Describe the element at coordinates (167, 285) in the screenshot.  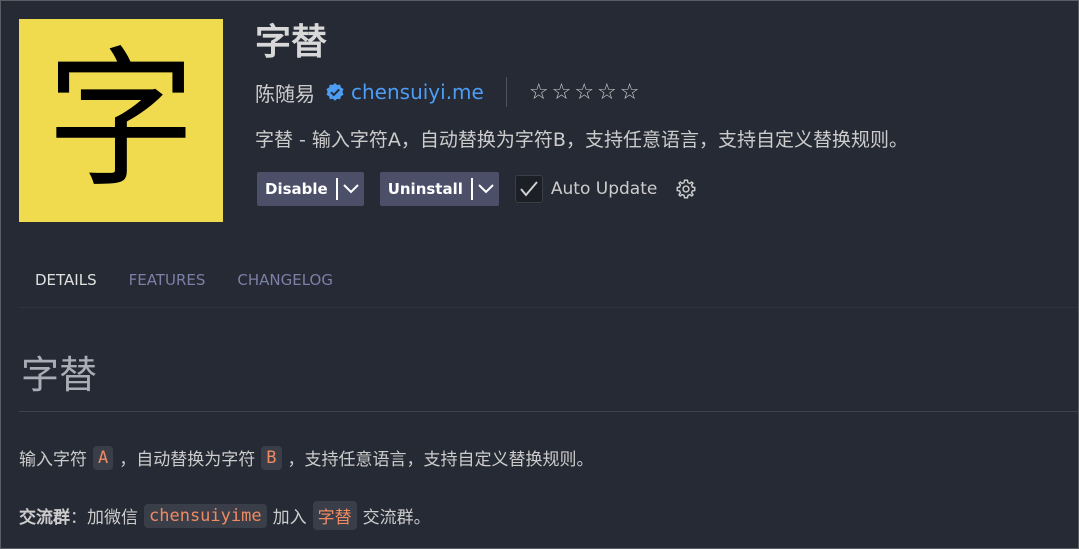
I see `tab-features: FEATURES` at that location.